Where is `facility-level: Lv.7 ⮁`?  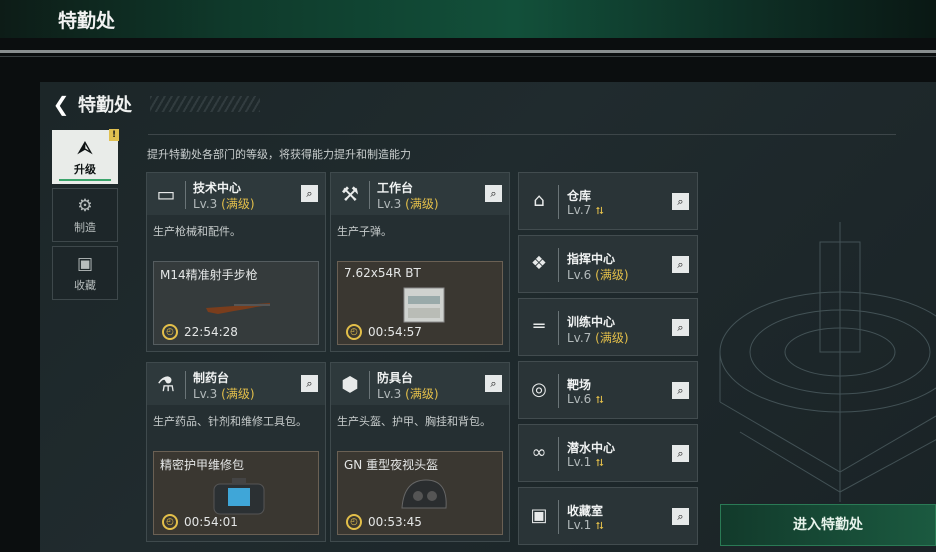
facility-level: Lv.7 ⮁ is located at coordinates (585, 210).